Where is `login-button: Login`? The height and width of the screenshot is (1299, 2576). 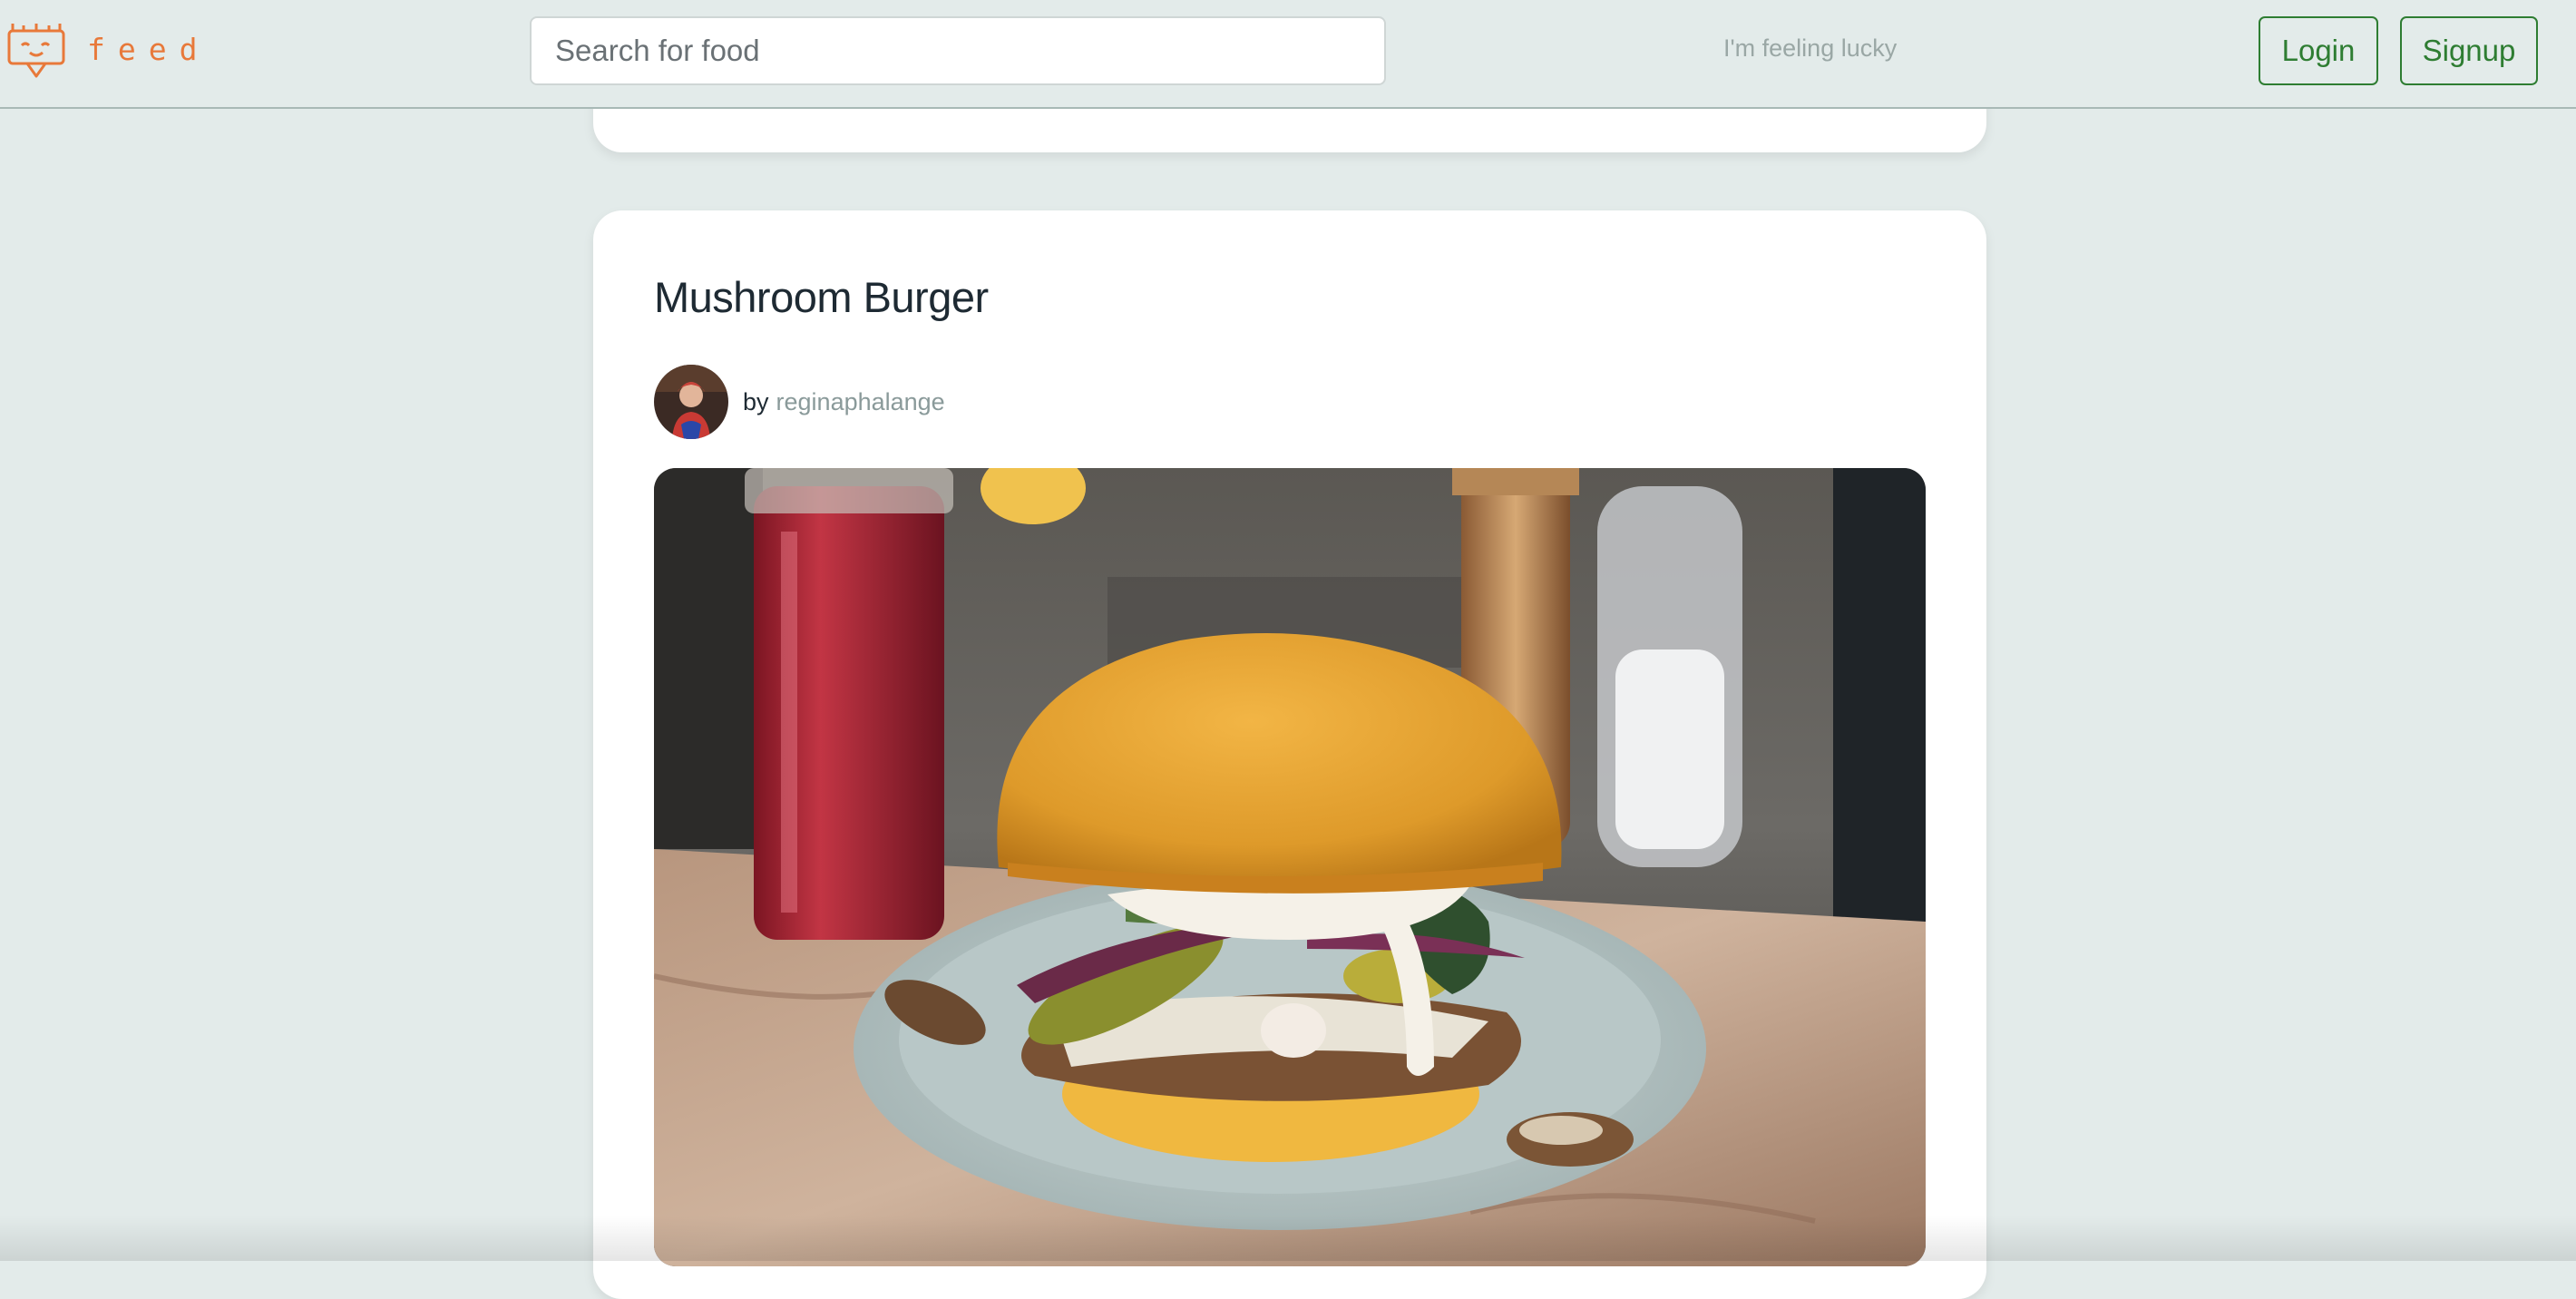
login-button: Login is located at coordinates (2318, 50).